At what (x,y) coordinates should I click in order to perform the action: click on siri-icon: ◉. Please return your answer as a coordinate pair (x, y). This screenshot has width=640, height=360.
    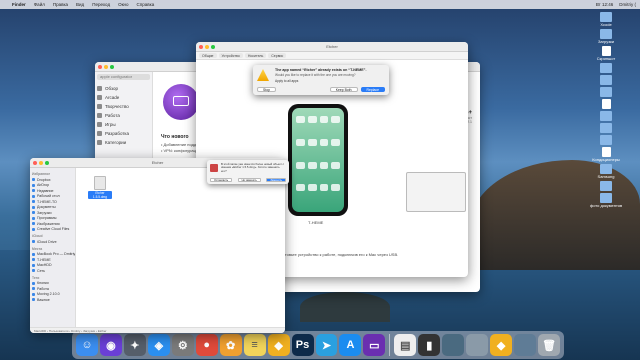
    Looking at the image, I should click on (110, 345).